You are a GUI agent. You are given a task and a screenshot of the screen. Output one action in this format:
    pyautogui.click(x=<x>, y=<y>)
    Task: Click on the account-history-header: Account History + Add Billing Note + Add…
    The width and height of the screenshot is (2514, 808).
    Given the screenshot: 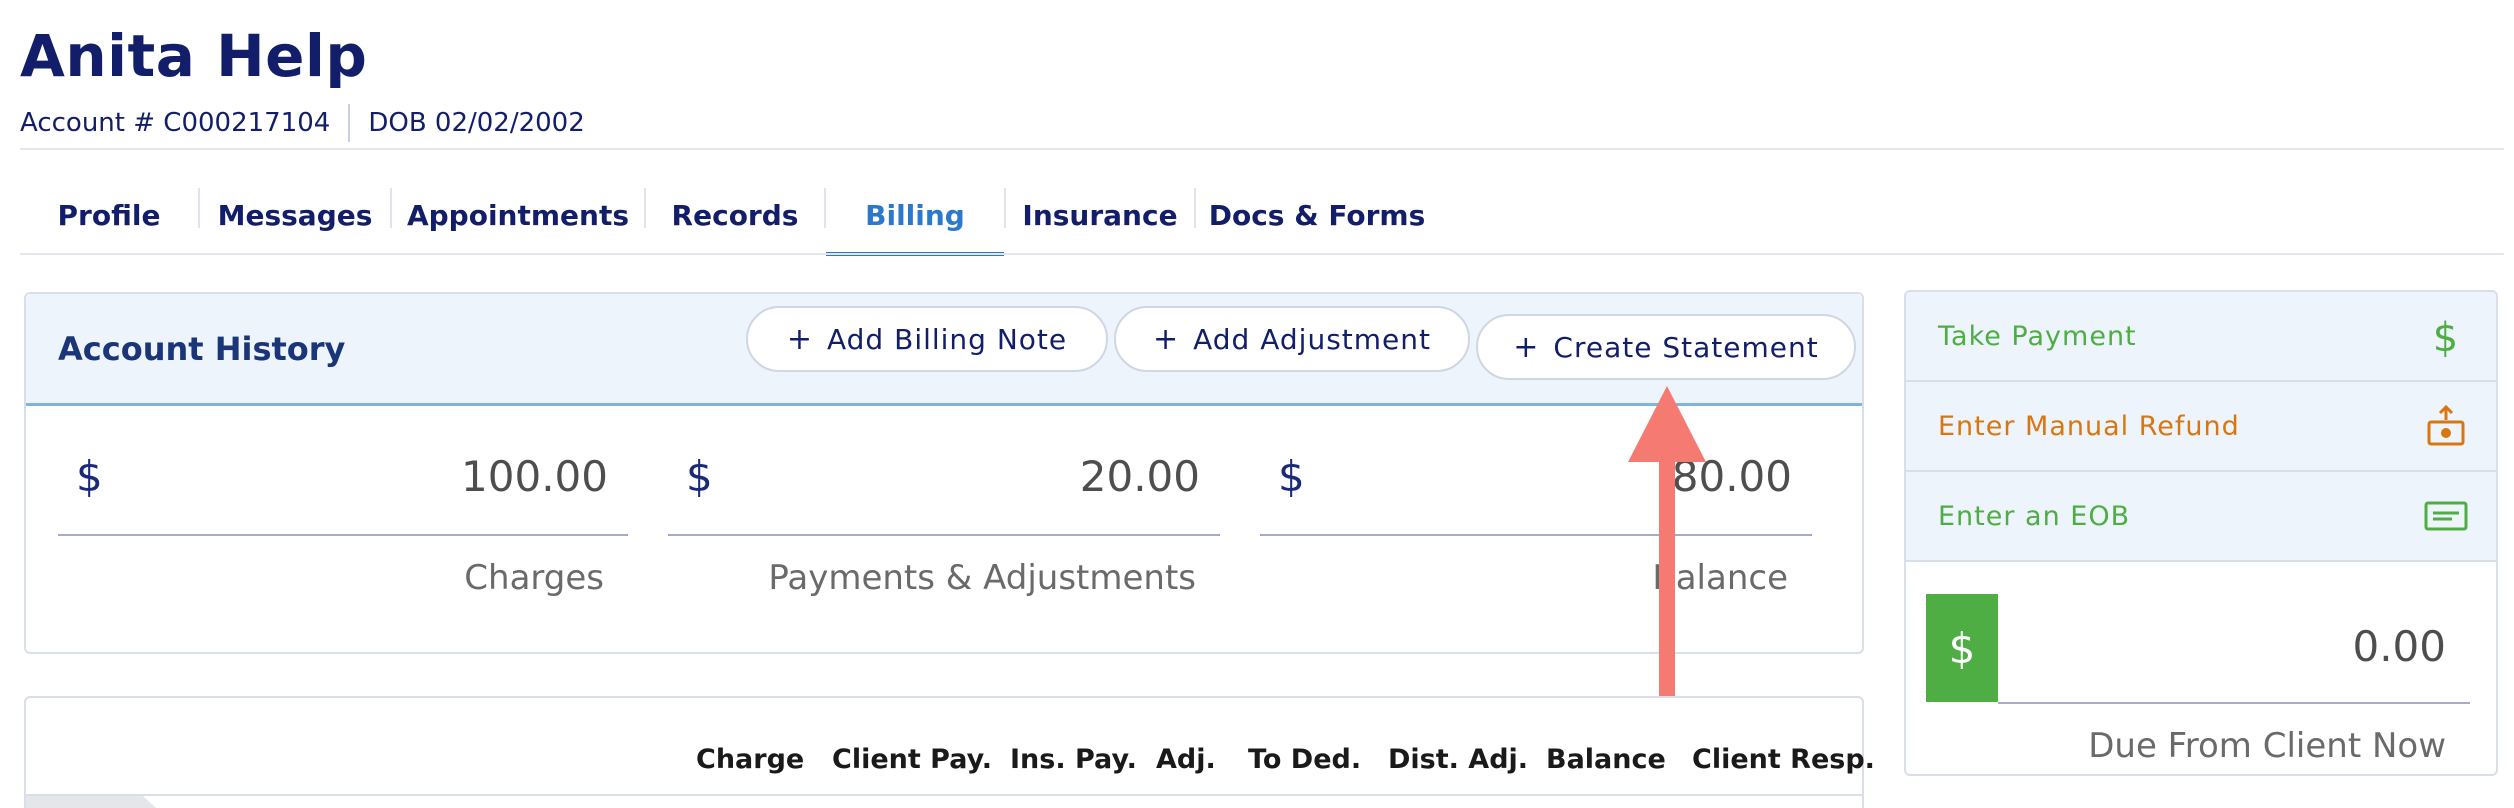 What is the action you would take?
    pyautogui.click(x=944, y=350)
    